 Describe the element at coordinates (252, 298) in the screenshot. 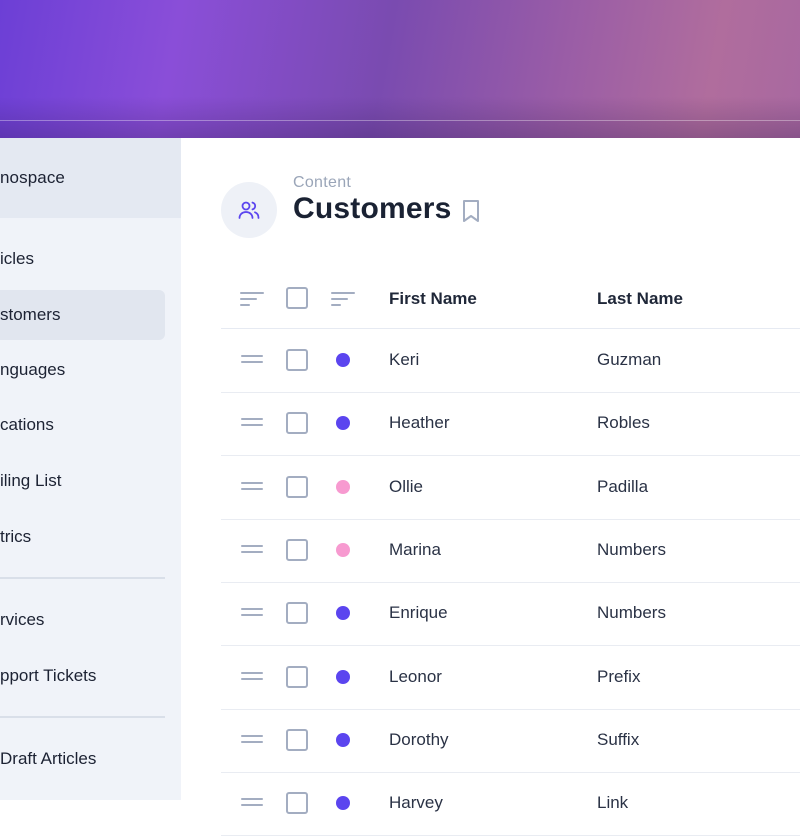

I see `sort-manual-icon` at that location.